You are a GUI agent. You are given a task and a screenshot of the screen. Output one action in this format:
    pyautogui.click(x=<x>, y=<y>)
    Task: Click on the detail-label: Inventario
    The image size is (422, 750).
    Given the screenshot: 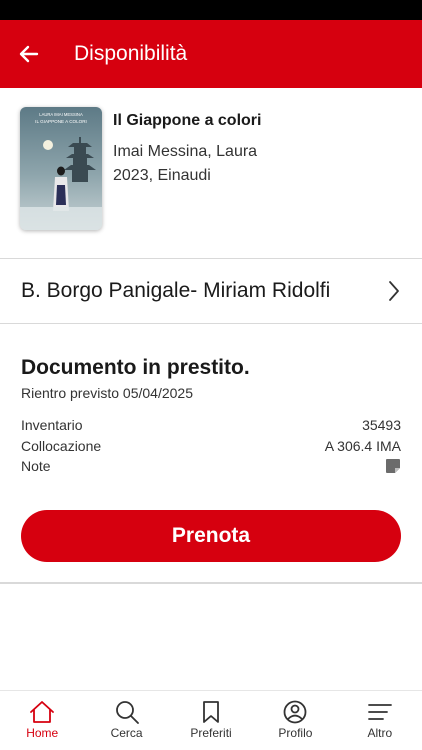 What is the action you would take?
    pyautogui.click(x=52, y=425)
    